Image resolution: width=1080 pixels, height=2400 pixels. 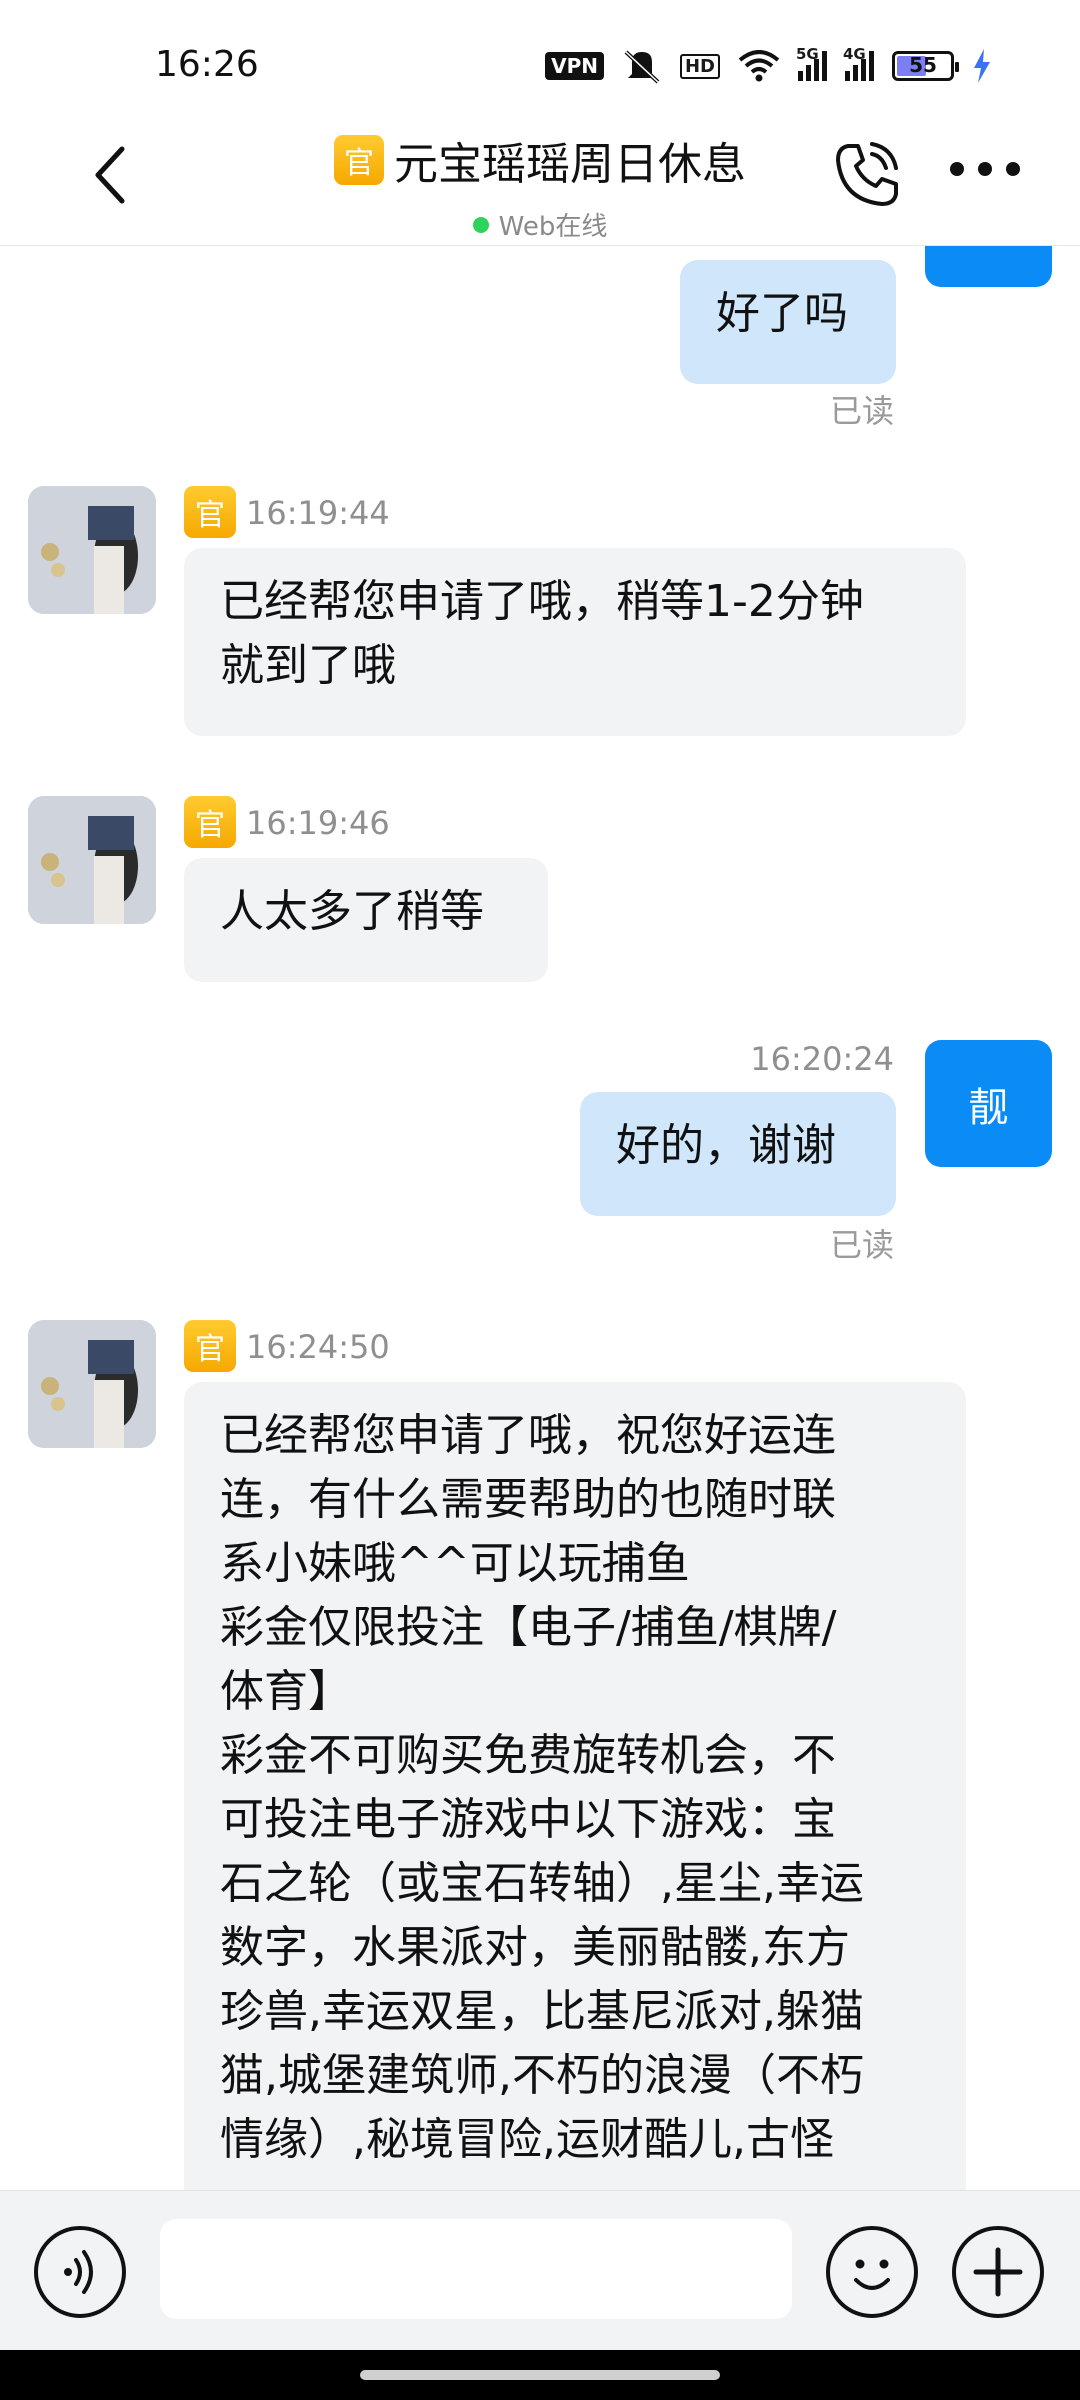 I want to click on system-nav-bar, so click(x=540, y=2375).